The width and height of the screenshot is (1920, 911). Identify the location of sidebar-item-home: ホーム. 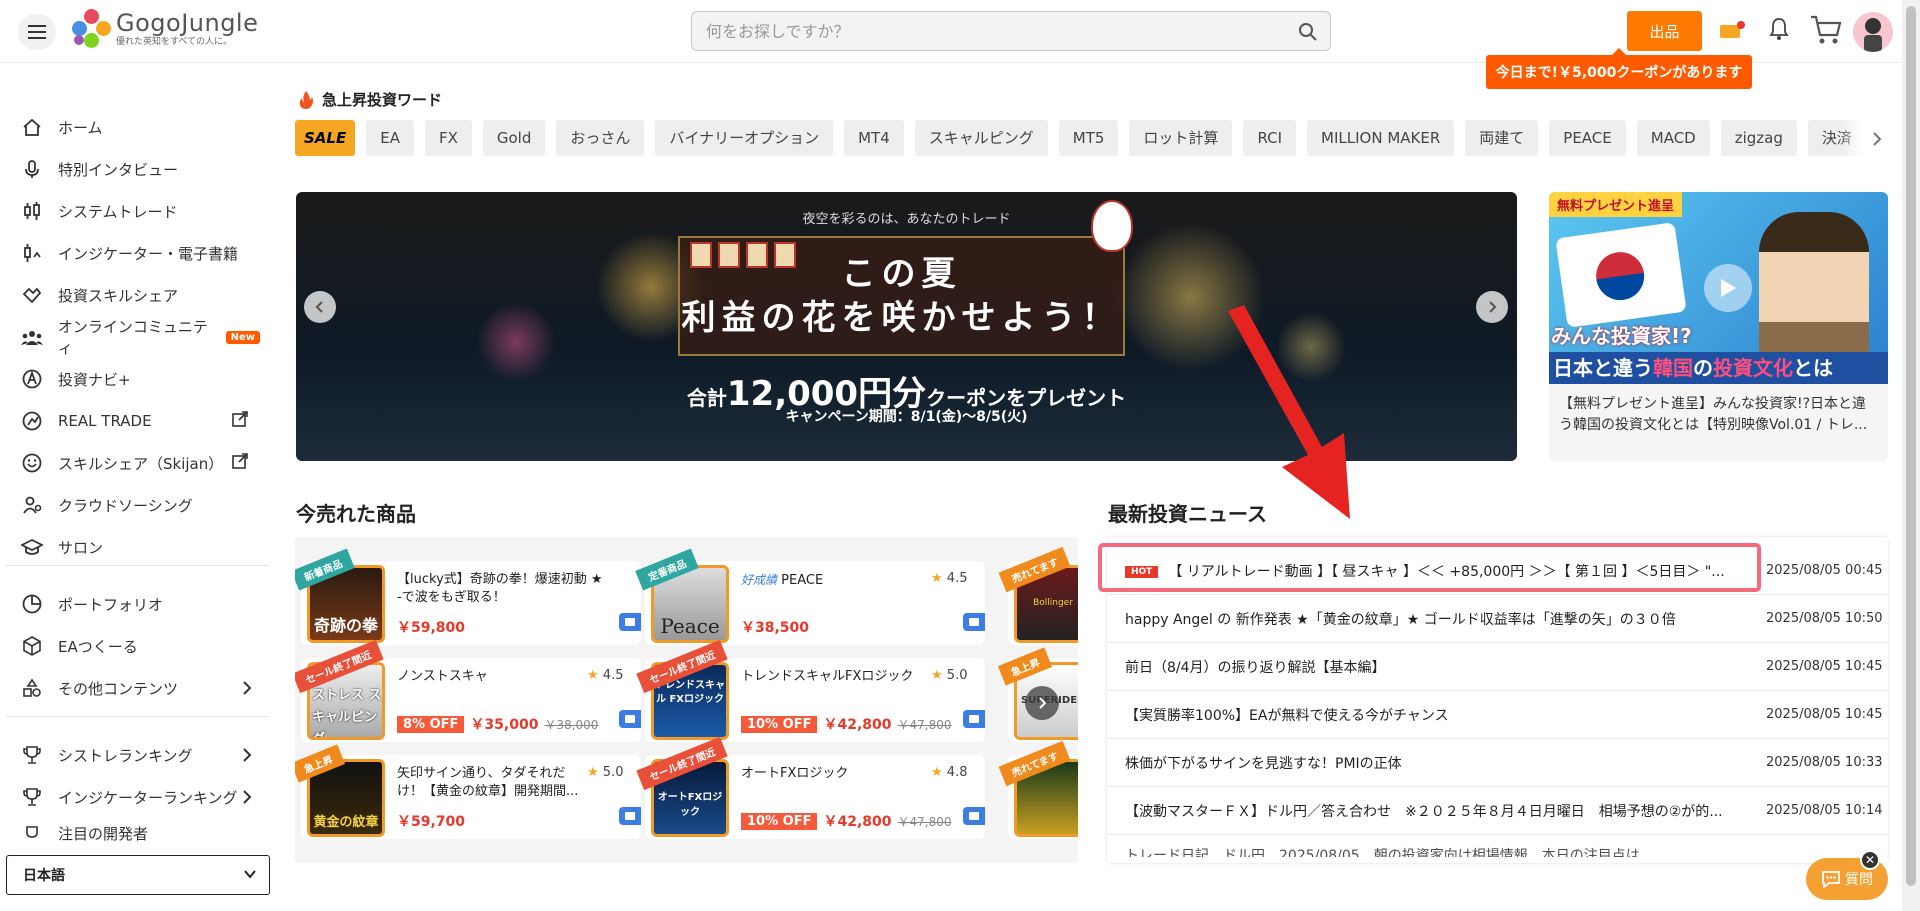
(140, 127).